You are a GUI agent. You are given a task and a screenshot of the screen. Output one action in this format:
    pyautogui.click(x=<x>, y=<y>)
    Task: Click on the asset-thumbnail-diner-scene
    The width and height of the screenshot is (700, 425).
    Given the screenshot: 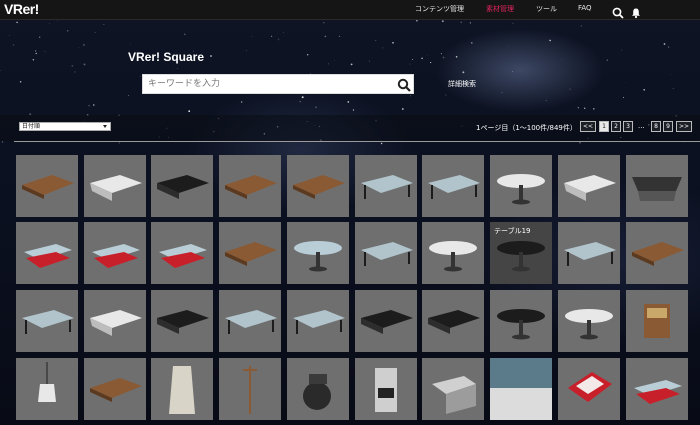 What is the action you would take?
    pyautogui.click(x=521, y=389)
    